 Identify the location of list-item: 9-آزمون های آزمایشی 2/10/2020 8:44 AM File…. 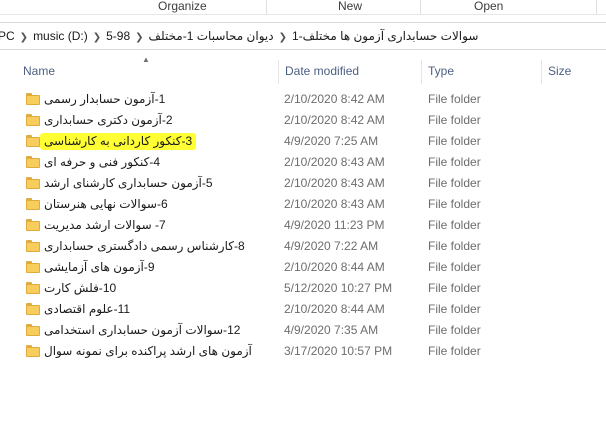
(310, 267).